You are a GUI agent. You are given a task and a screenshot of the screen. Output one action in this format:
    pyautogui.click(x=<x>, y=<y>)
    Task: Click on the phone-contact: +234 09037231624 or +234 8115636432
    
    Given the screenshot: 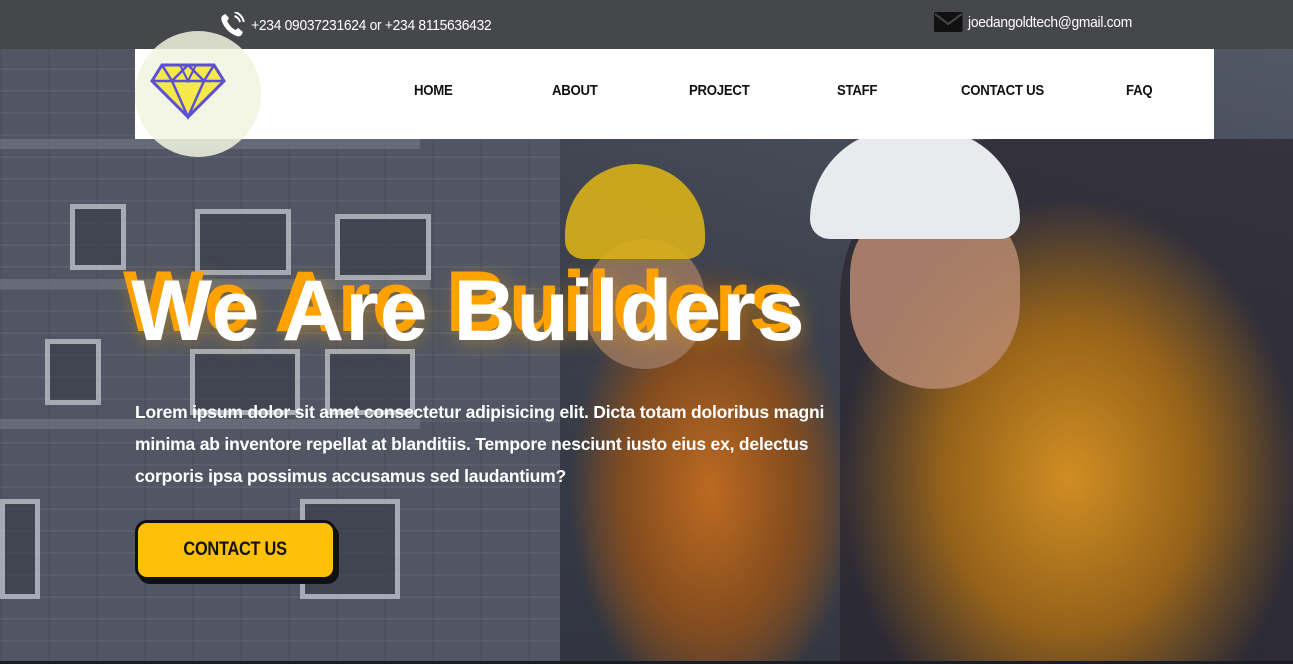 What is the action you would take?
    pyautogui.click(x=355, y=25)
    